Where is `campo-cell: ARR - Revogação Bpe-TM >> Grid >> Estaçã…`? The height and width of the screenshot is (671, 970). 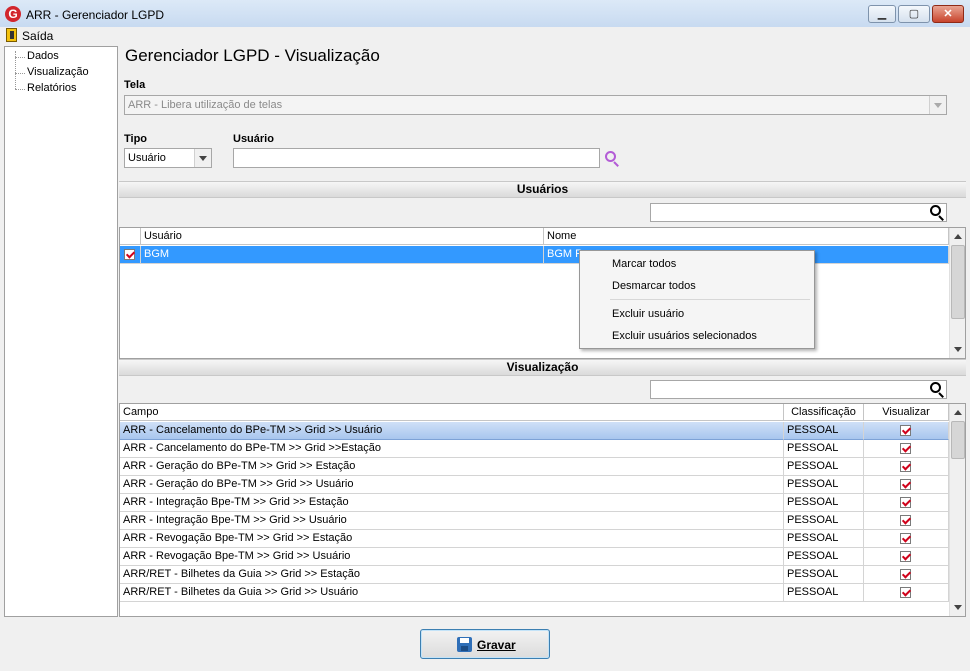 campo-cell: ARR - Revogação Bpe-TM >> Grid >> Estaçã… is located at coordinates (452, 539).